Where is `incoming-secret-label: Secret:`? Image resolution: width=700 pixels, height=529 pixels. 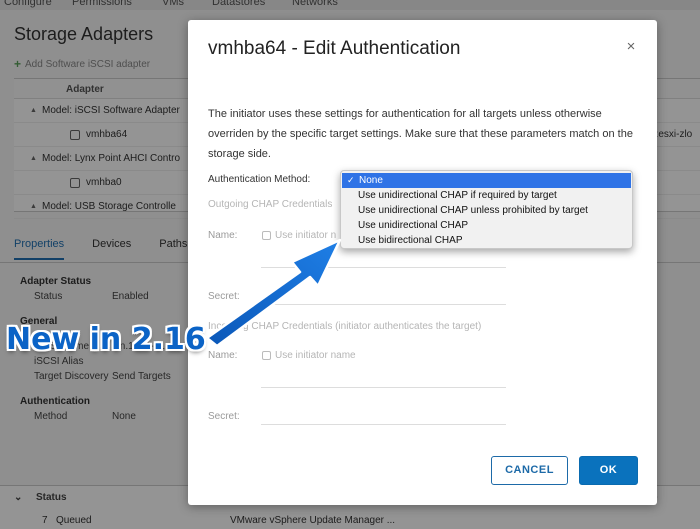
incoming-secret-label: Secret: is located at coordinates (224, 416).